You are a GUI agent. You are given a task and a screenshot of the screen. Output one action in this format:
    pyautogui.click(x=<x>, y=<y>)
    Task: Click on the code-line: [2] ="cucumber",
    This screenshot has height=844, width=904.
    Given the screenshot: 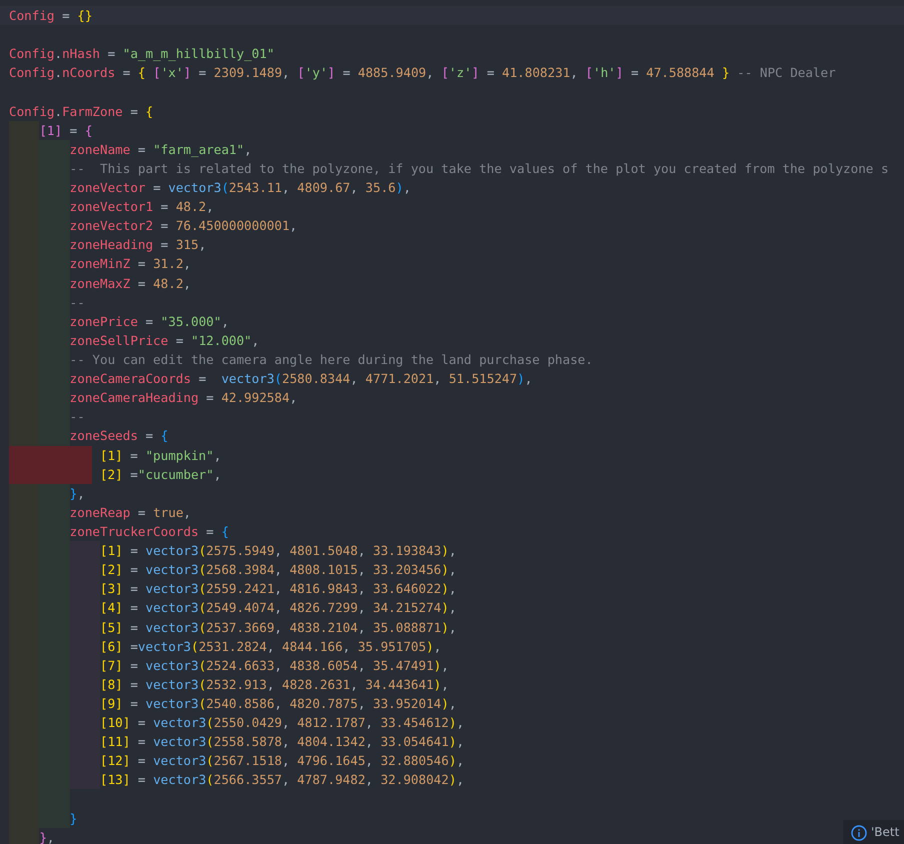 What is the action you would take?
    pyautogui.click(x=160, y=475)
    